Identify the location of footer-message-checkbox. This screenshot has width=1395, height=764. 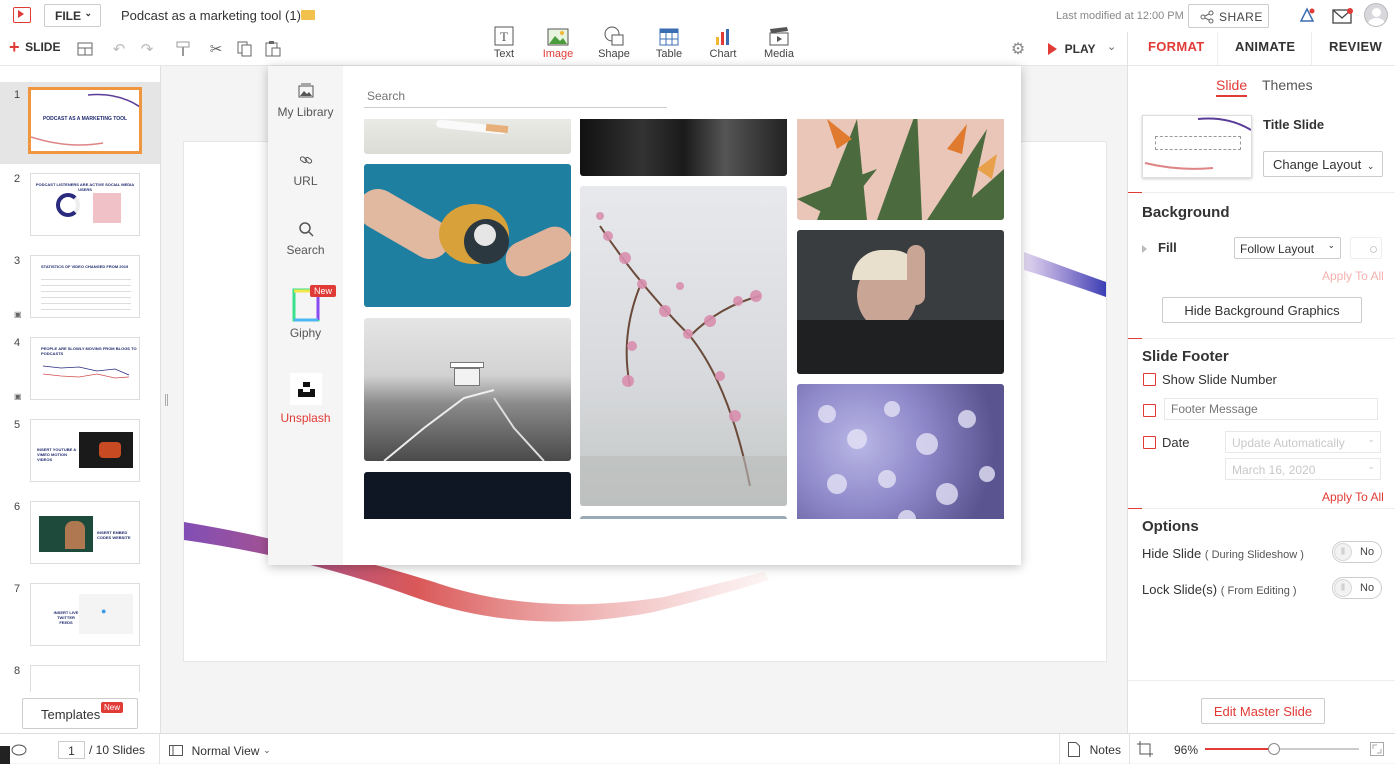
(1149, 410).